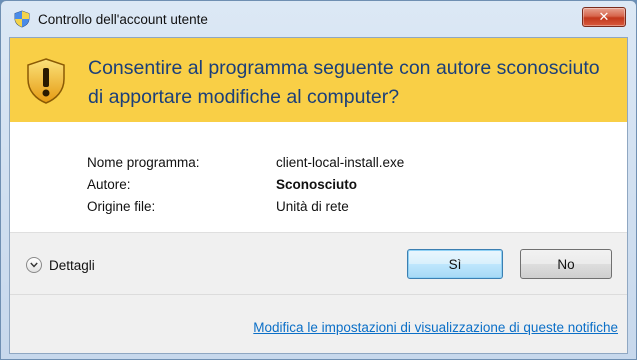 This screenshot has width=637, height=360. Describe the element at coordinates (340, 162) in the screenshot. I see `program-name-value: client-local-install.exe` at that location.